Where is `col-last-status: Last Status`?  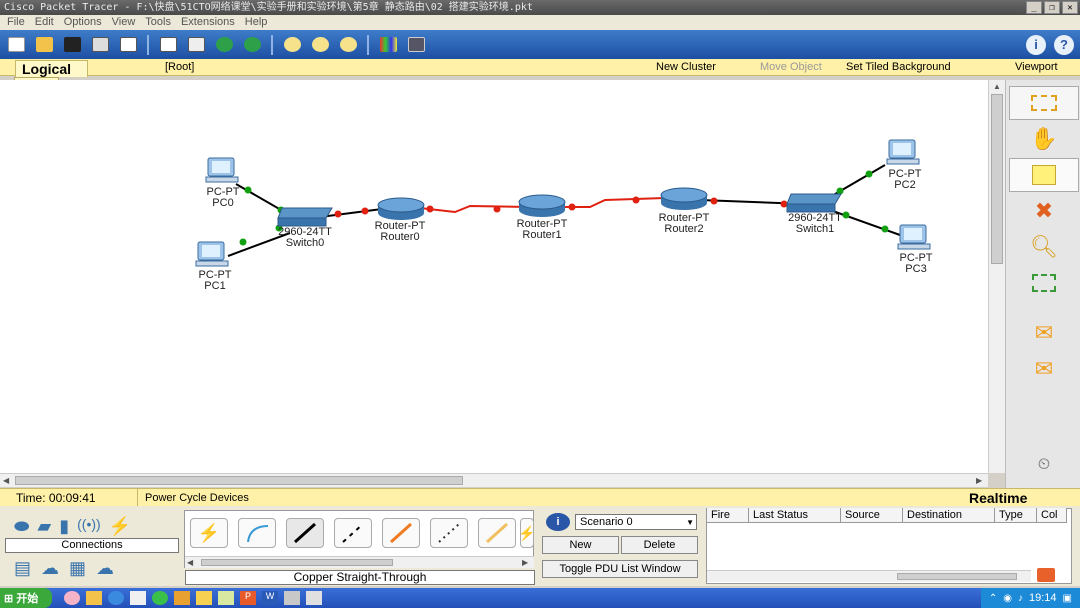 col-last-status: Last Status is located at coordinates (795, 515).